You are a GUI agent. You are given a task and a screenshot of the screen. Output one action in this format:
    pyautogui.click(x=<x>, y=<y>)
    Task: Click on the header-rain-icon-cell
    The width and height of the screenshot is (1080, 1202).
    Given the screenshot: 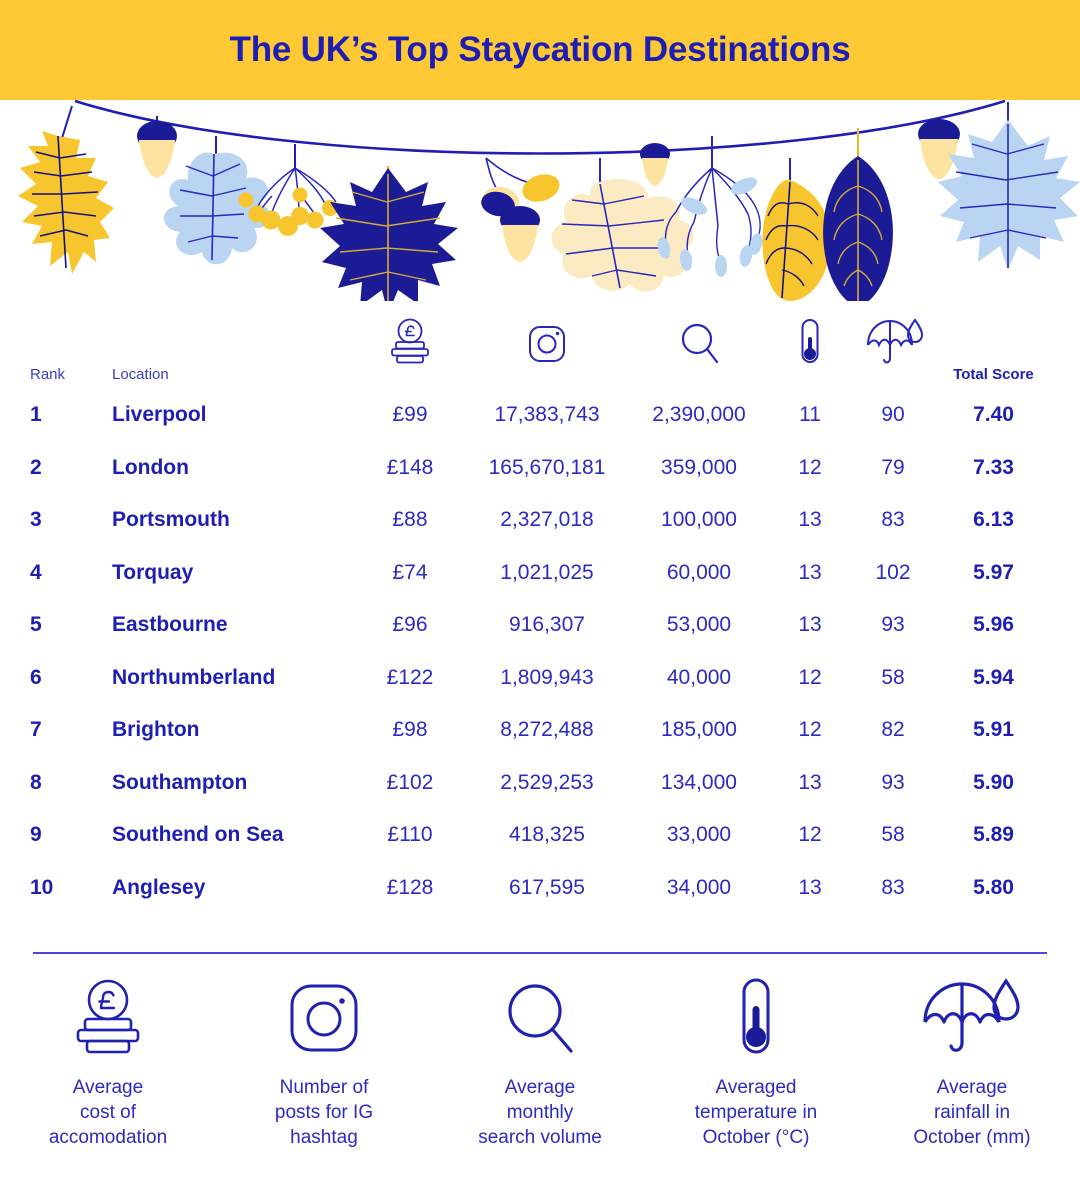 What is the action you would take?
    pyautogui.click(x=893, y=343)
    